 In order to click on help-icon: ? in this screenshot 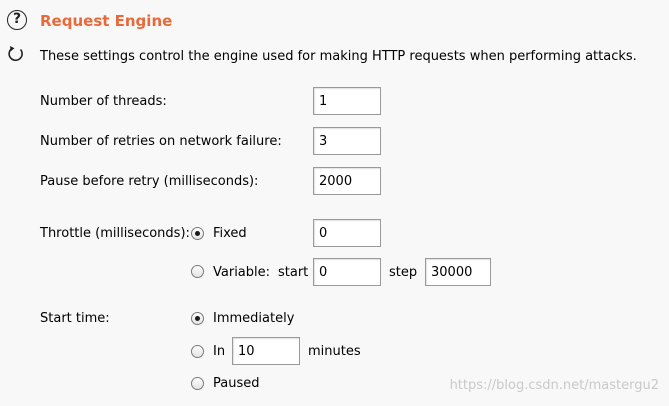, I will do `click(17, 20)`.